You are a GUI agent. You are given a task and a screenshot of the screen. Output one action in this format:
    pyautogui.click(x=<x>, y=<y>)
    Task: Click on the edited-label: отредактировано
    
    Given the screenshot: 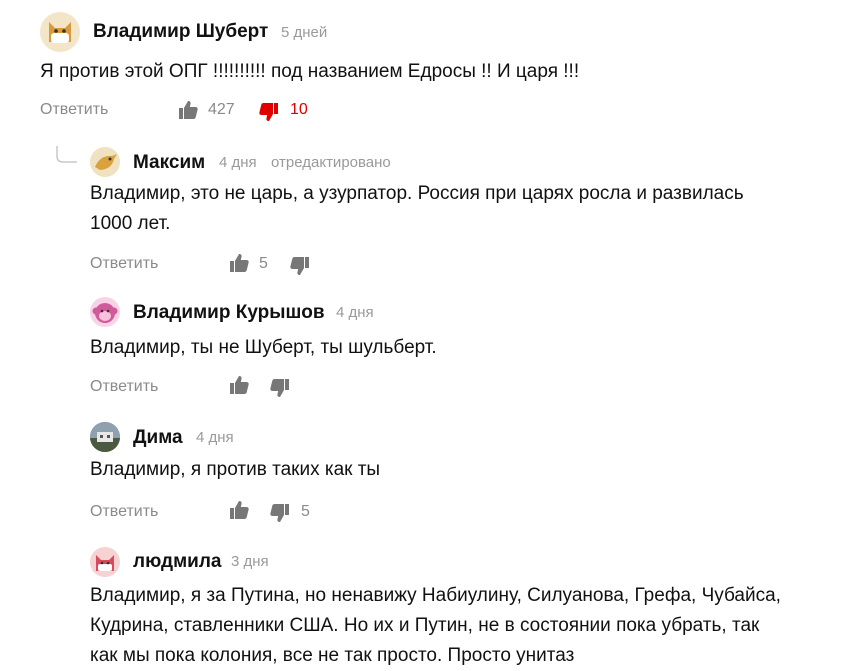 What is the action you would take?
    pyautogui.click(x=331, y=162)
    